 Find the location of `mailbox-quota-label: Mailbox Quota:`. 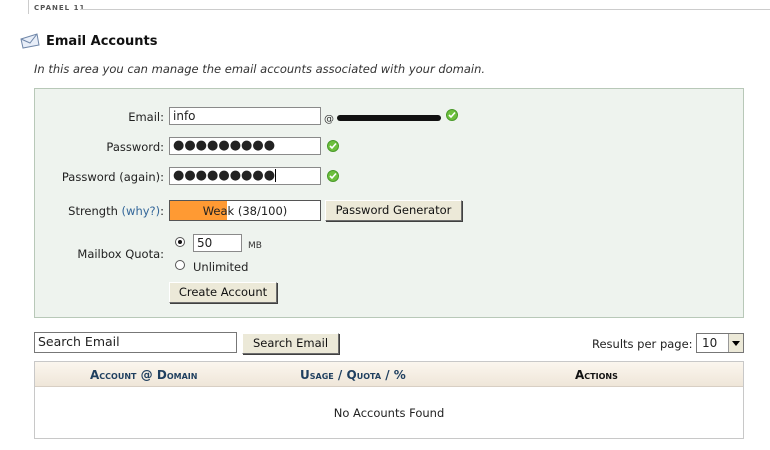

mailbox-quota-label: Mailbox Quota: is located at coordinates (120, 254).